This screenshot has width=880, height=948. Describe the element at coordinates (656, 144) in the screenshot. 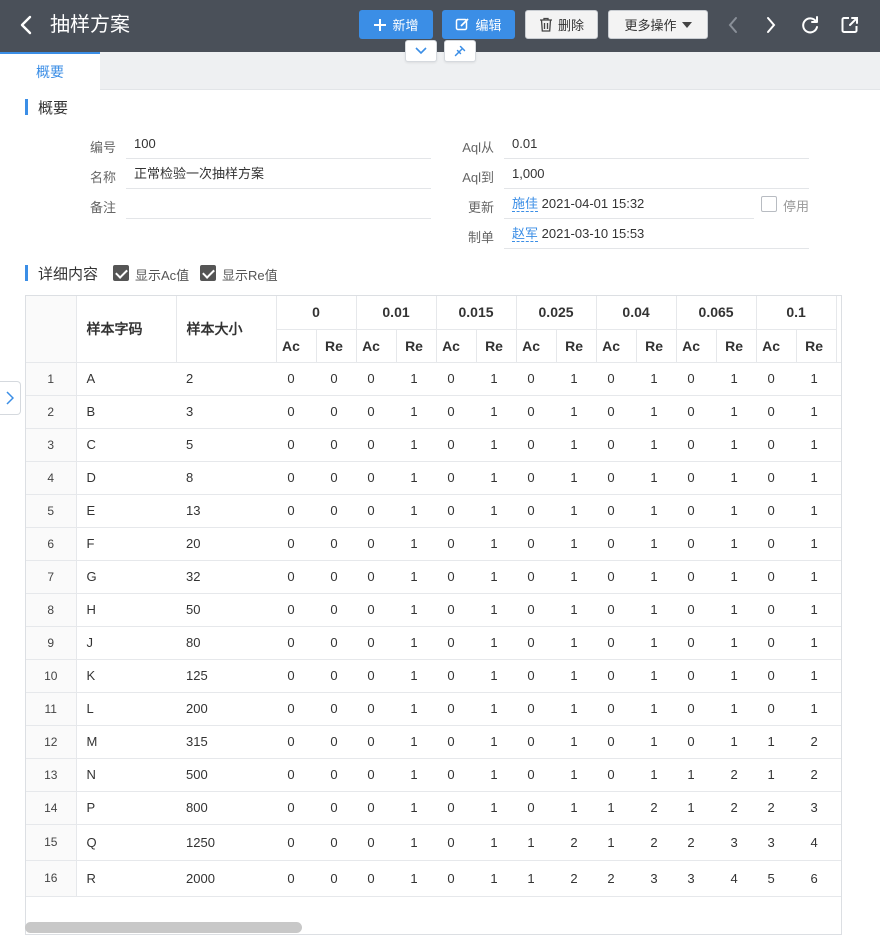

I see `aql-from-field: 0.01` at that location.